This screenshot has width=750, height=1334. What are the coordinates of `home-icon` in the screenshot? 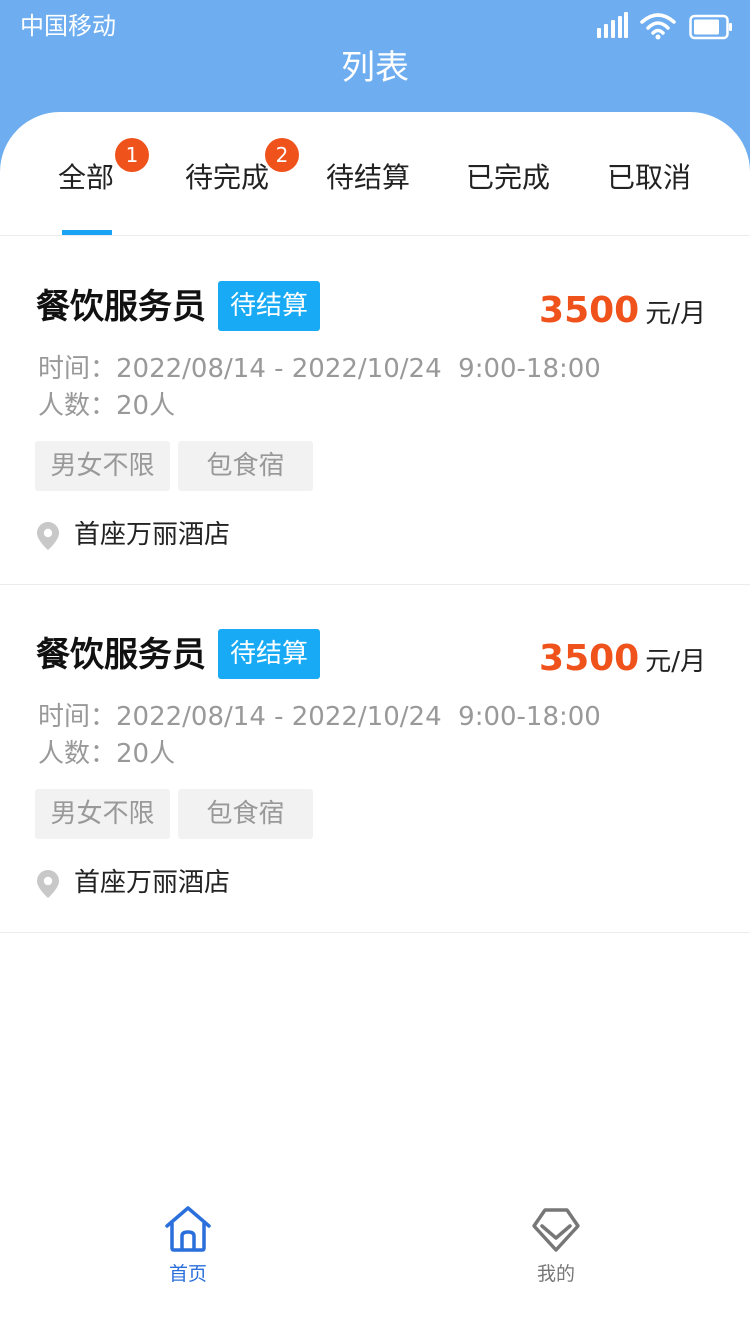 It's located at (188, 1229).